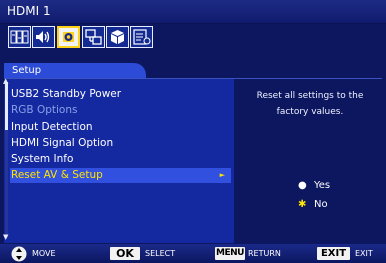 The image size is (386, 263). What do you see at coordinates (19, 254) in the screenshot?
I see `move-dpad-icon` at bounding box center [19, 254].